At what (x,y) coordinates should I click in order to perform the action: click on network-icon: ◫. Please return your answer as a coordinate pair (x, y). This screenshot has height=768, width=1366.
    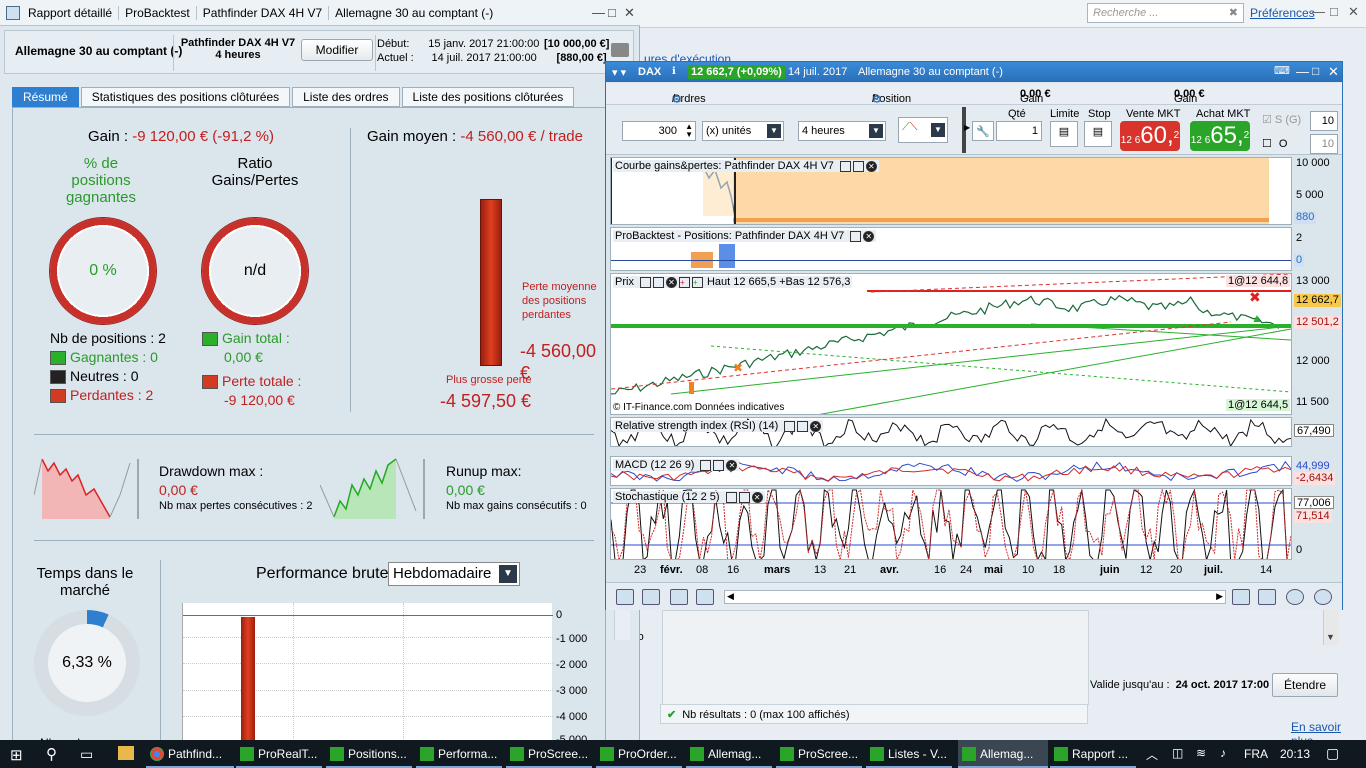
    Looking at the image, I should click on (1177, 753).